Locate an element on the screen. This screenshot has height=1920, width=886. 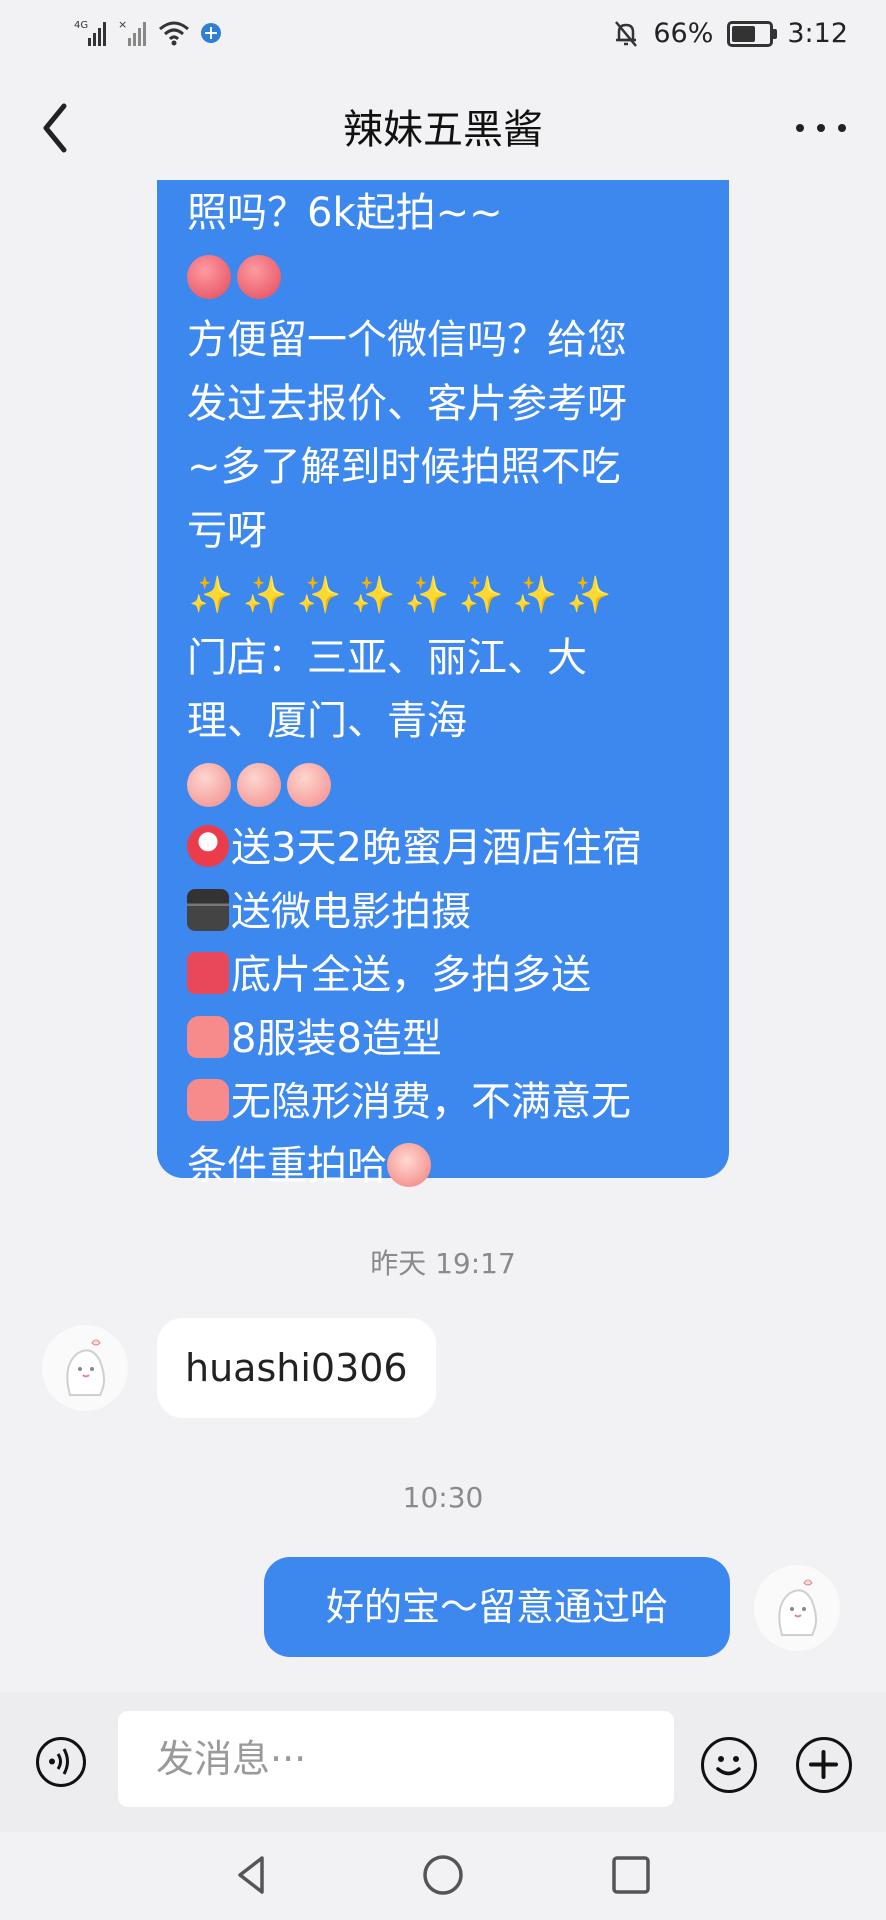
my-avatar-icon is located at coordinates (797, 1607).